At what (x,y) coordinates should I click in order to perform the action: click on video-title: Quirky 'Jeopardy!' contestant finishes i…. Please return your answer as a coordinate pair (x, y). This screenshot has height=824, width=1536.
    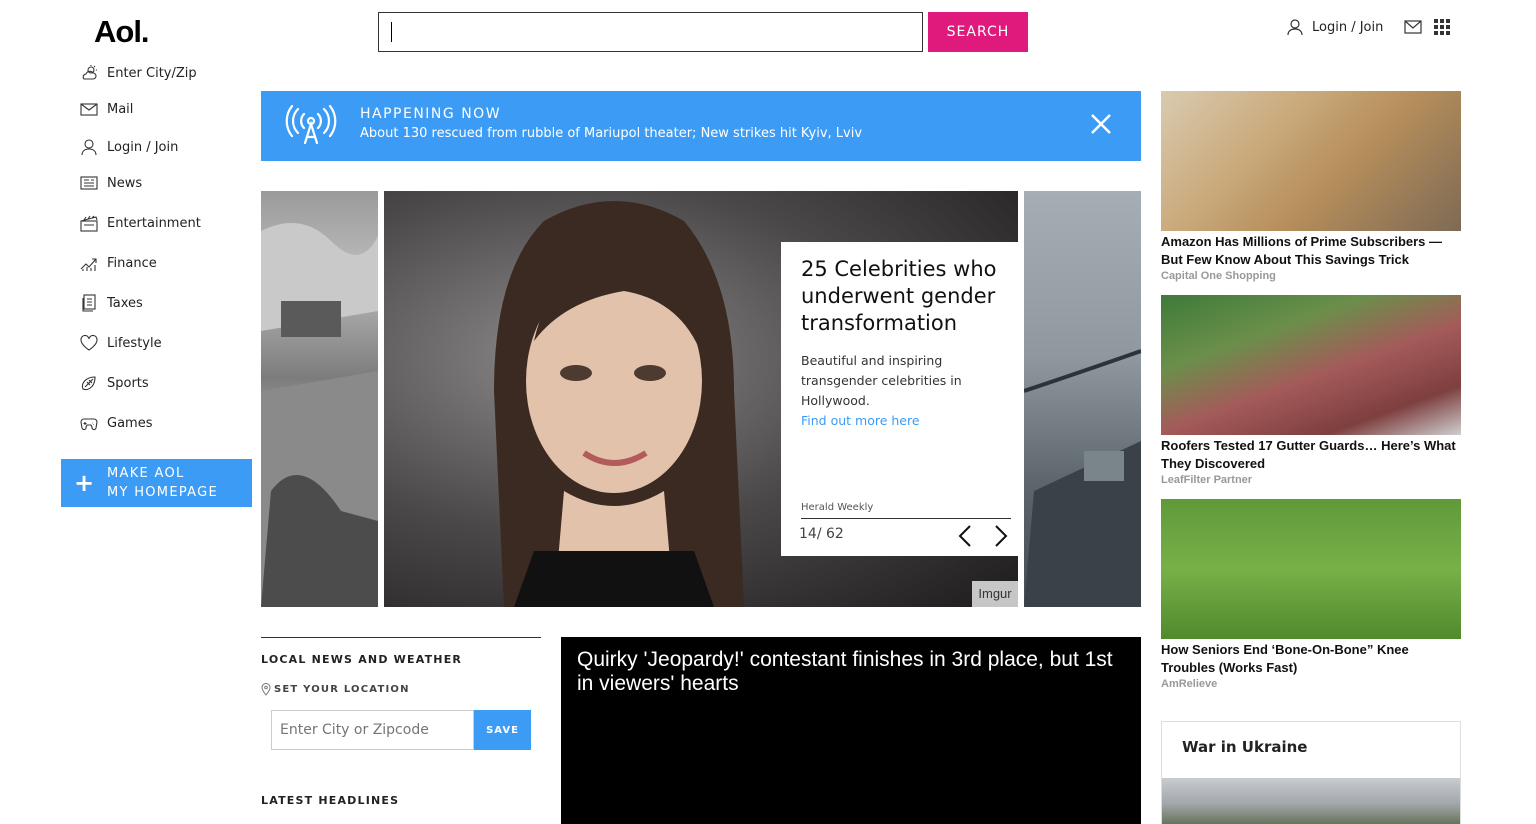
    Looking at the image, I should click on (851, 672).